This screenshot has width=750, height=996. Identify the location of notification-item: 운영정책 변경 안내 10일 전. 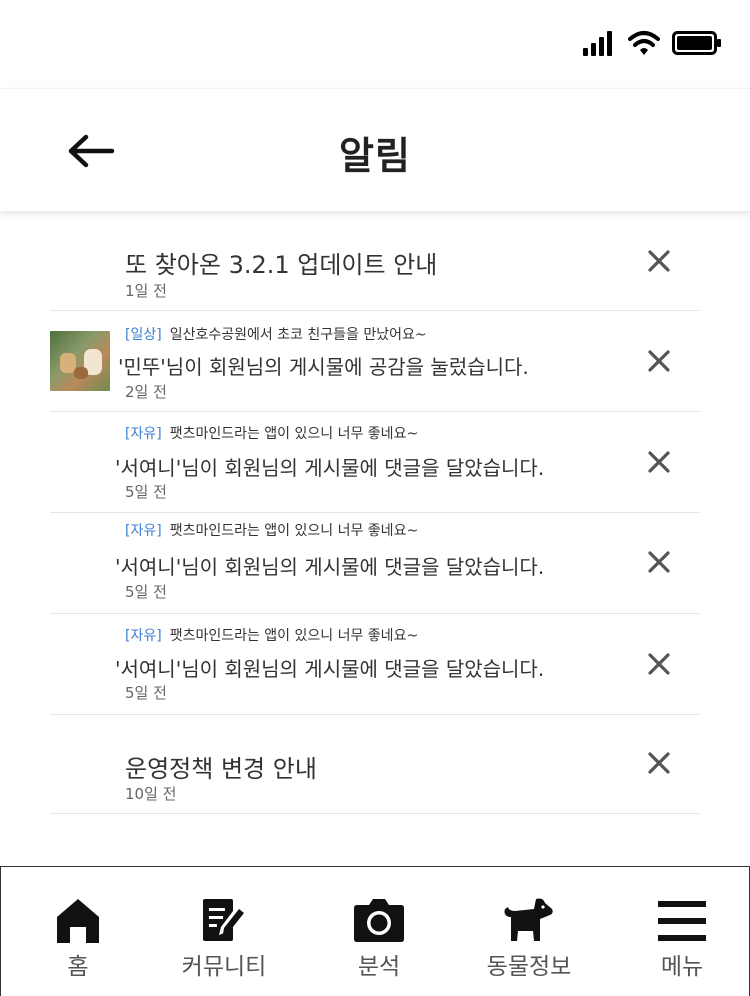
(375, 764).